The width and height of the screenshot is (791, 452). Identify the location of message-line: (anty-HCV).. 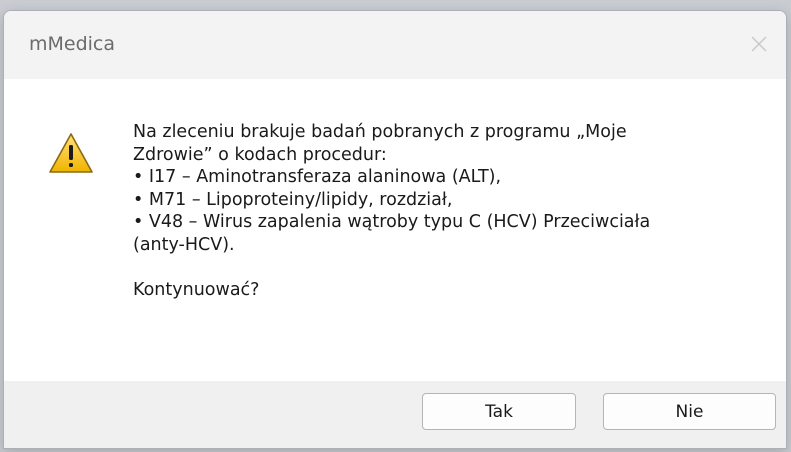
(184, 244).